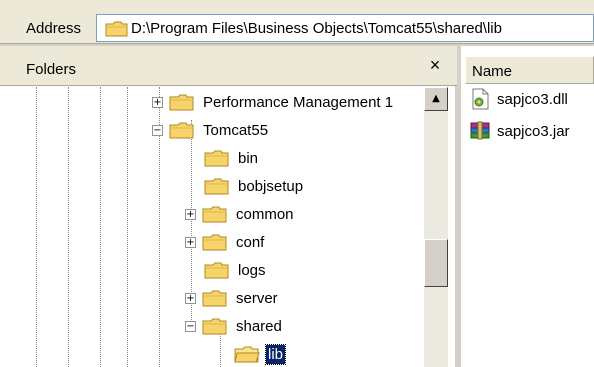 Image resolution: width=594 pixels, height=367 pixels. What do you see at coordinates (259, 326) in the screenshot?
I see `tree-node-label: shared` at bounding box center [259, 326].